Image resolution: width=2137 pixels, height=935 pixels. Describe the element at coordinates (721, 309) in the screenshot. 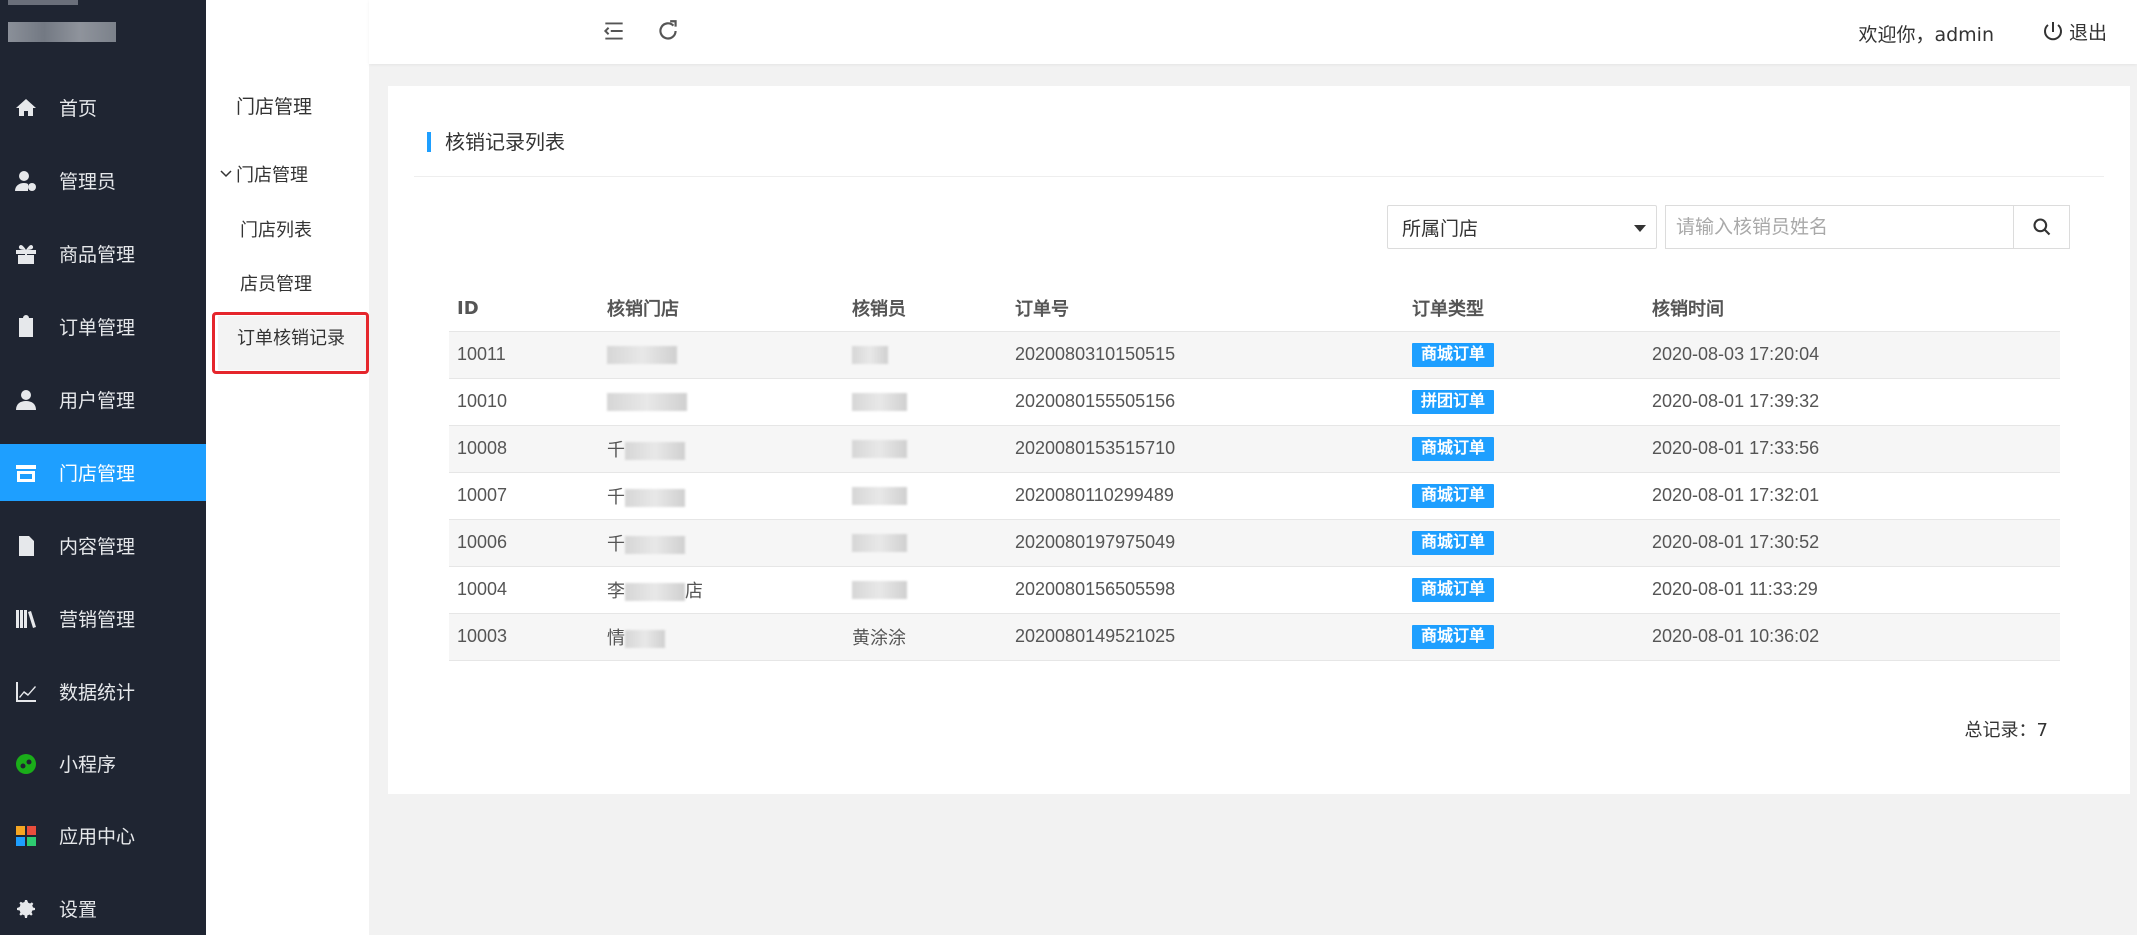

I see `column-header-store: 核销门店` at that location.